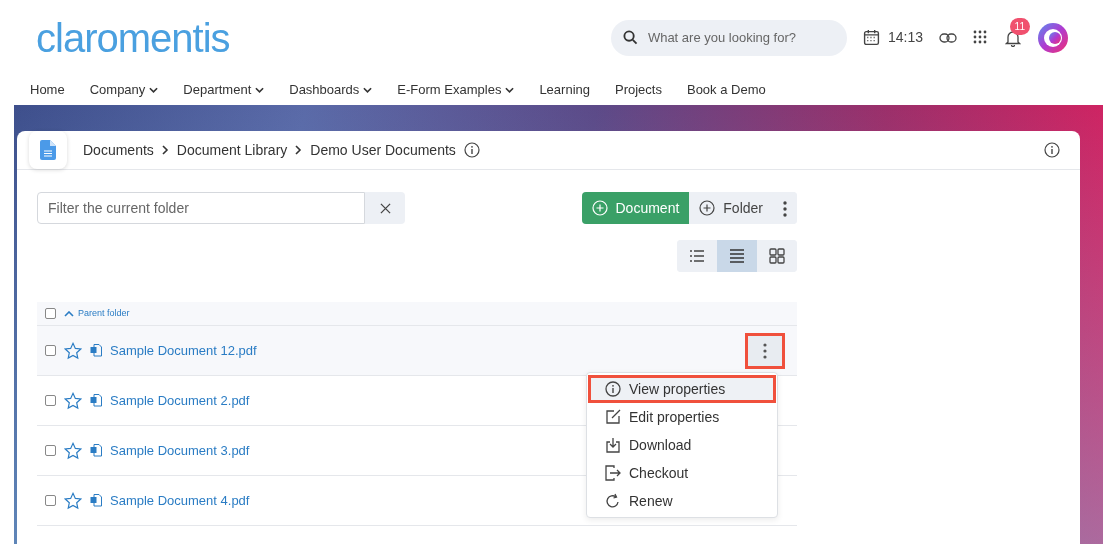 Image resolution: width=1103 pixels, height=544 pixels. Describe the element at coordinates (331, 90) in the screenshot. I see `nav-link: Dashboards` at that location.